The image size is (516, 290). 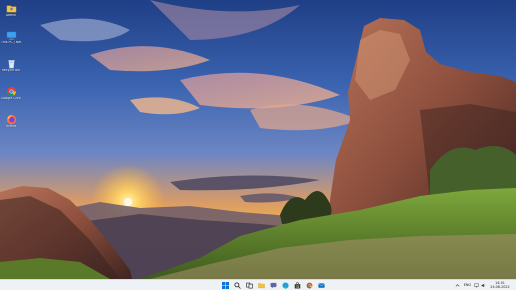 I want to click on chat-icon, so click(x=273, y=285).